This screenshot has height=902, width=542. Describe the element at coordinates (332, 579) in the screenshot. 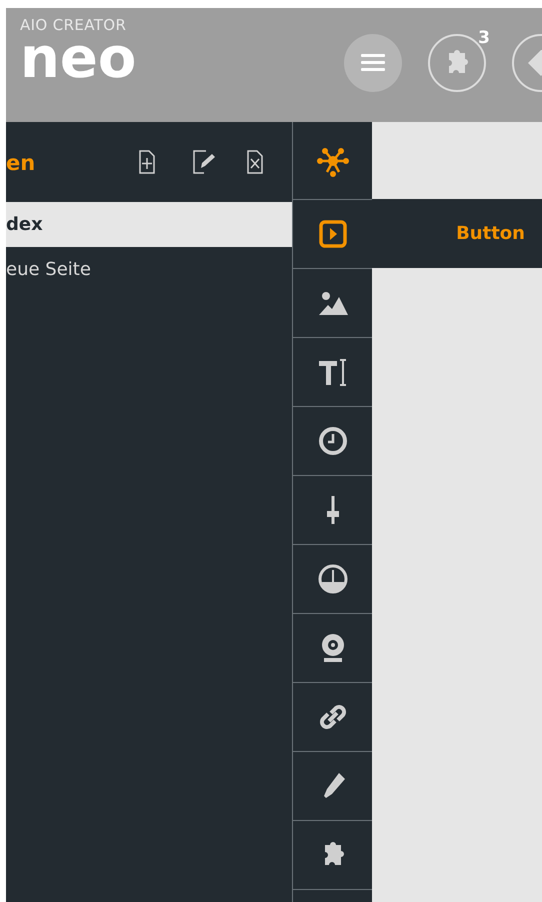

I see `gauge-icon` at that location.